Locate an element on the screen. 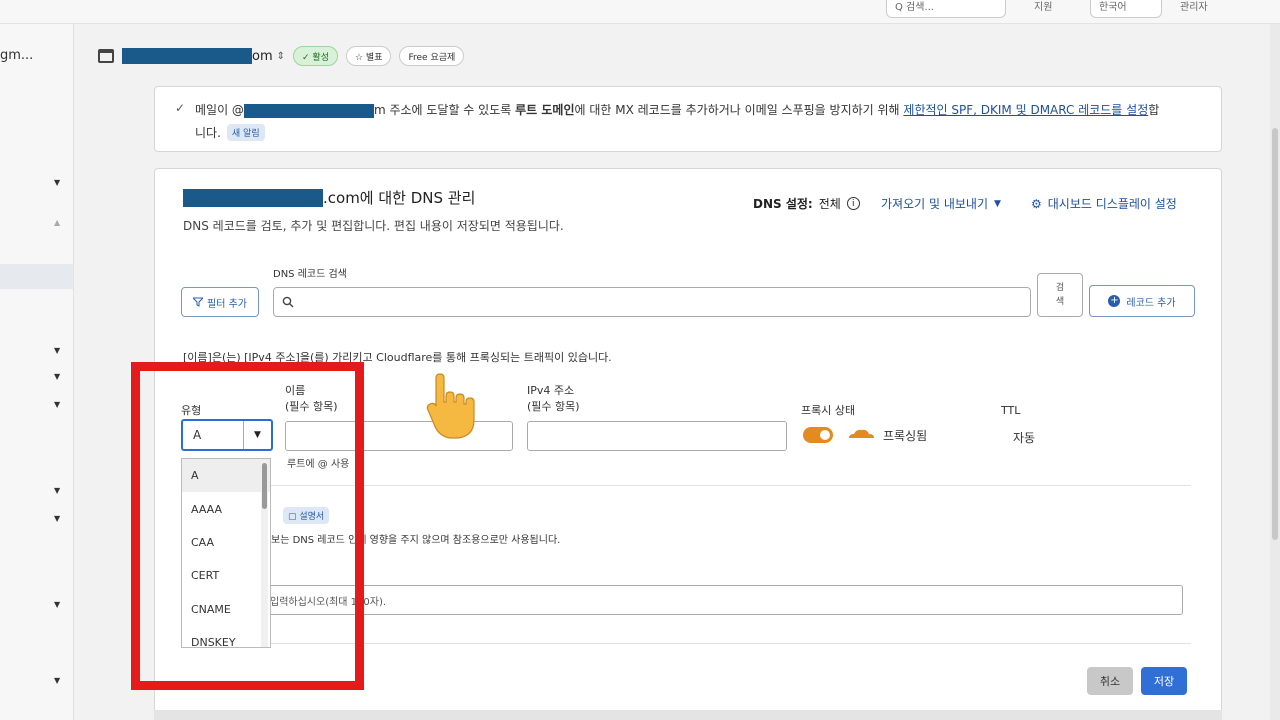 Image resolution: width=1280 pixels, height=720 pixels. next-section is located at coordinates (688, 715).